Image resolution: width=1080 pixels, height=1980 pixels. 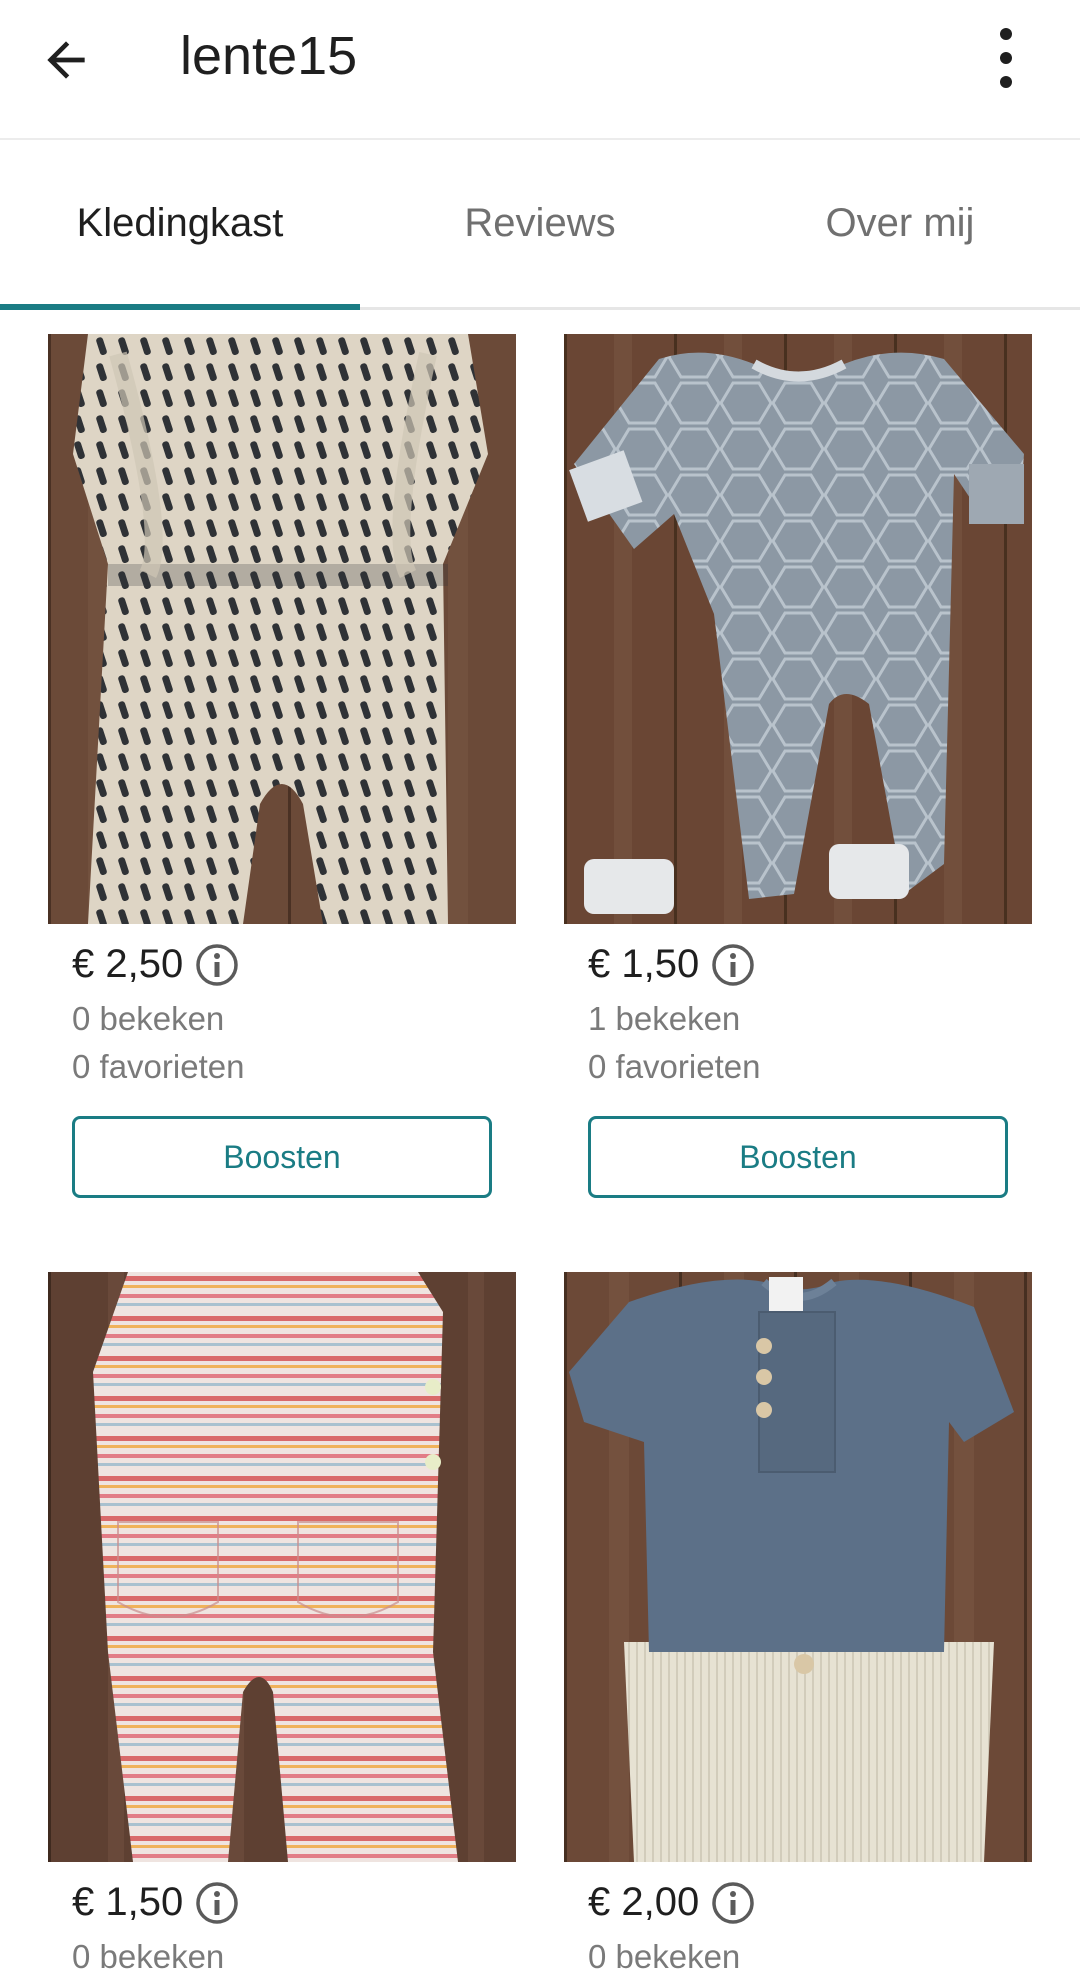 What do you see at coordinates (128, 964) in the screenshot?
I see `item-price: € 2,50` at bounding box center [128, 964].